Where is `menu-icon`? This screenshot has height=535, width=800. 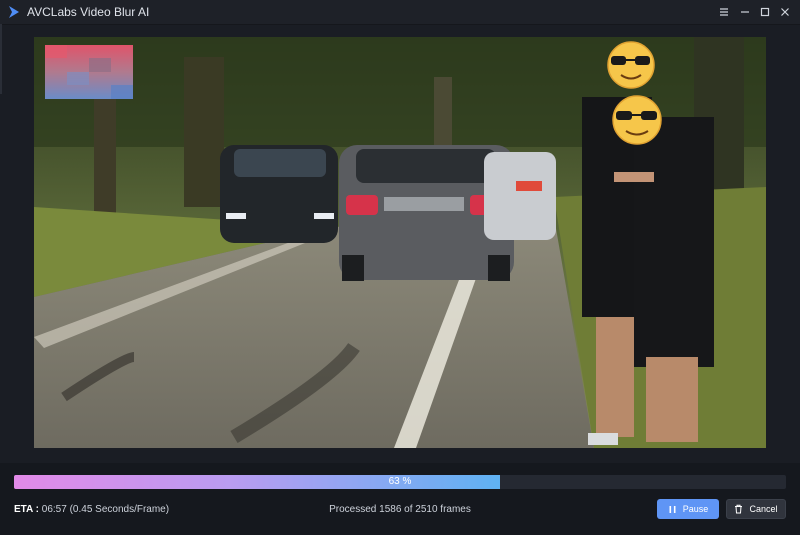 menu-icon is located at coordinates (724, 12).